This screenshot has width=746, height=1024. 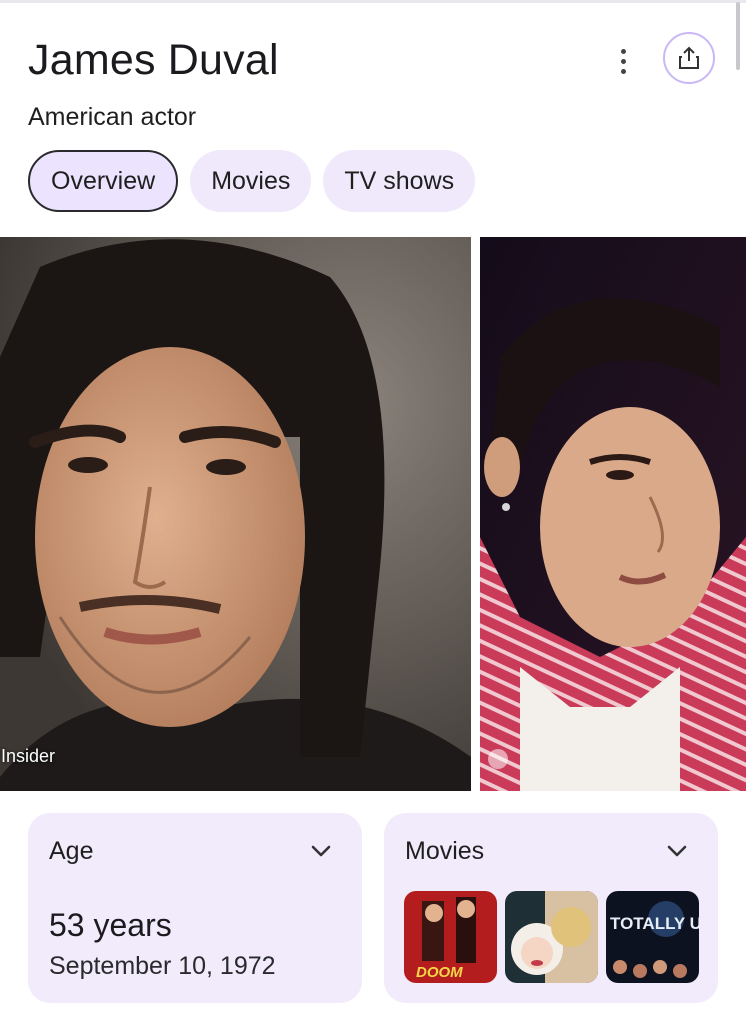 I want to click on top-divider, so click(x=373, y=1).